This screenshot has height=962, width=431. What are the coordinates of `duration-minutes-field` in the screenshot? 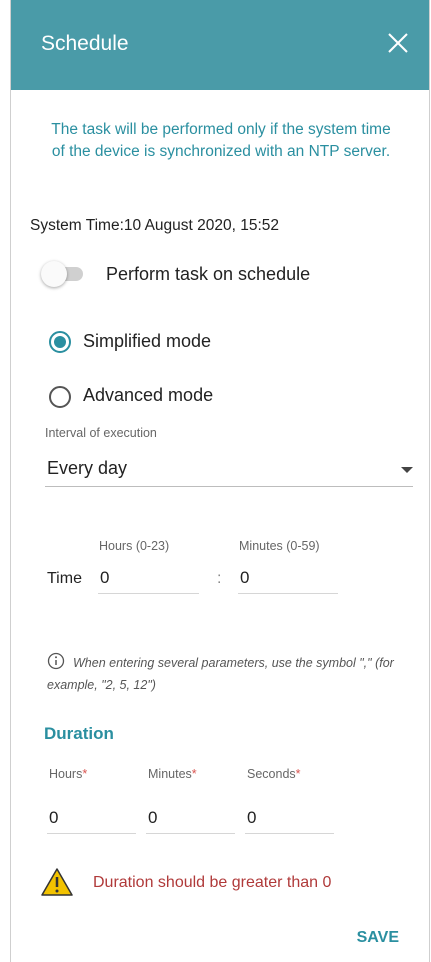 It's located at (190, 818).